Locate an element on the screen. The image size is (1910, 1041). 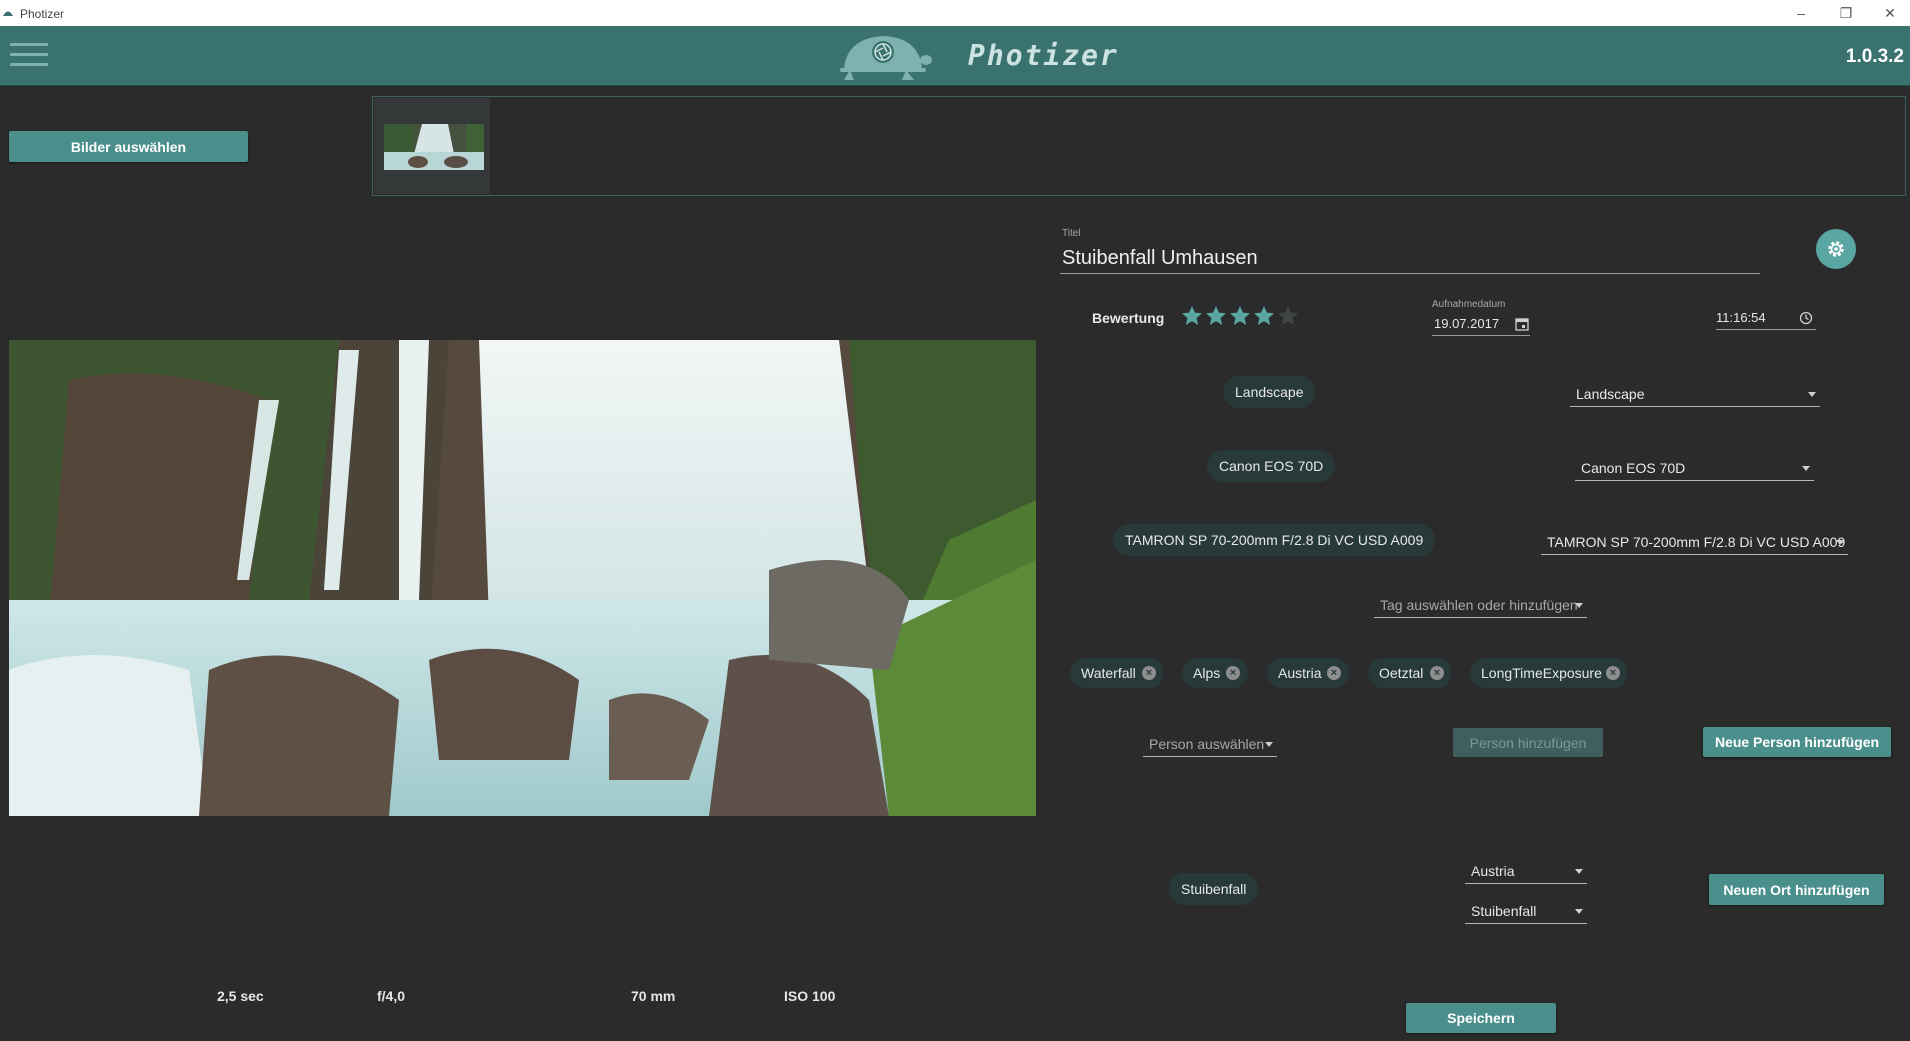
tag-chip: Austria × is located at coordinates (1308, 673).